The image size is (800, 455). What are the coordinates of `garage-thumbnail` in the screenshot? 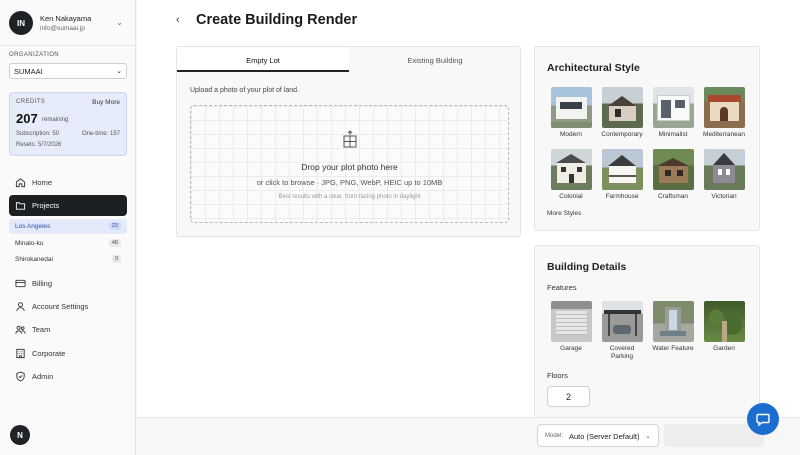 It's located at (571, 321).